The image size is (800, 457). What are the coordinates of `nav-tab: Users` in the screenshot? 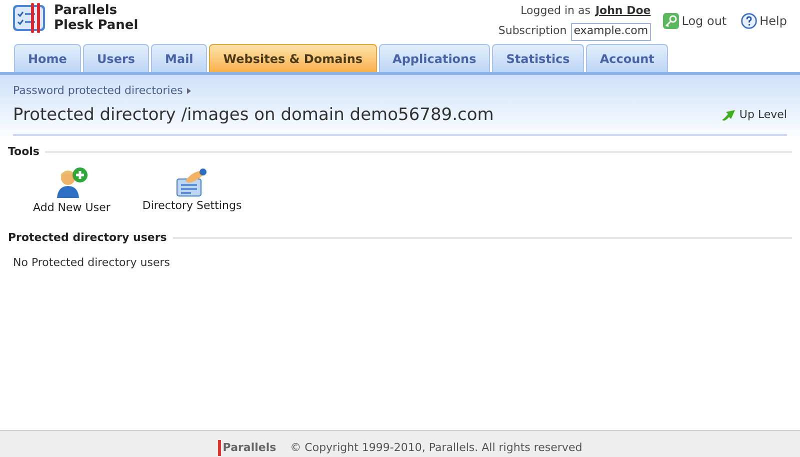 It's located at (116, 58).